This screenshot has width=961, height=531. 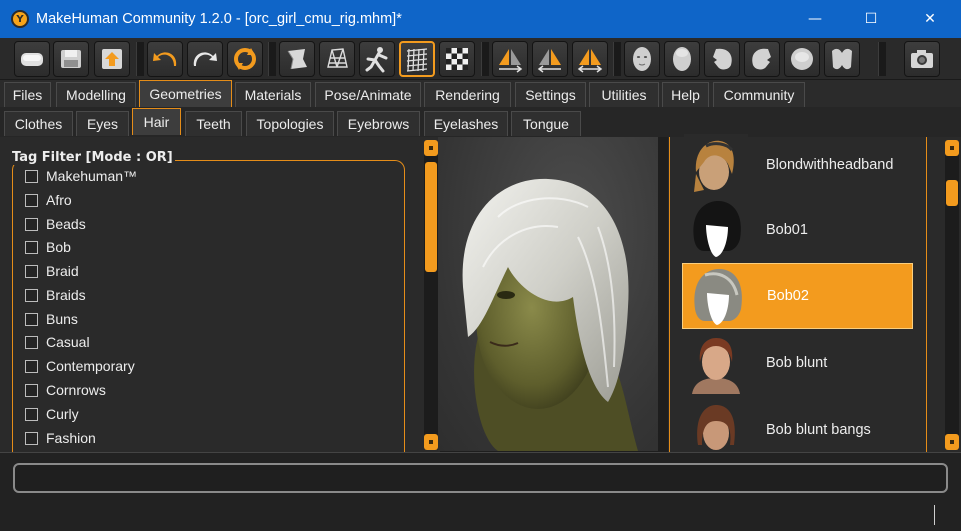 I want to click on reset-button, so click(x=245, y=59).